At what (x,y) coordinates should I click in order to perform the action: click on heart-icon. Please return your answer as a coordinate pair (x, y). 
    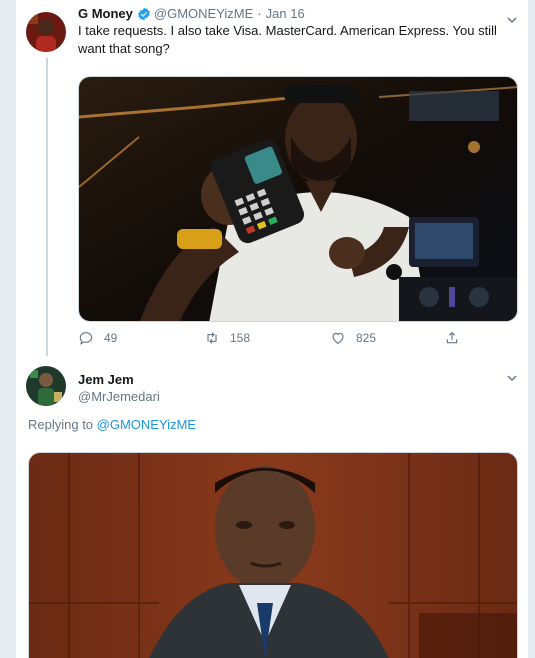
    Looking at the image, I should click on (338, 338).